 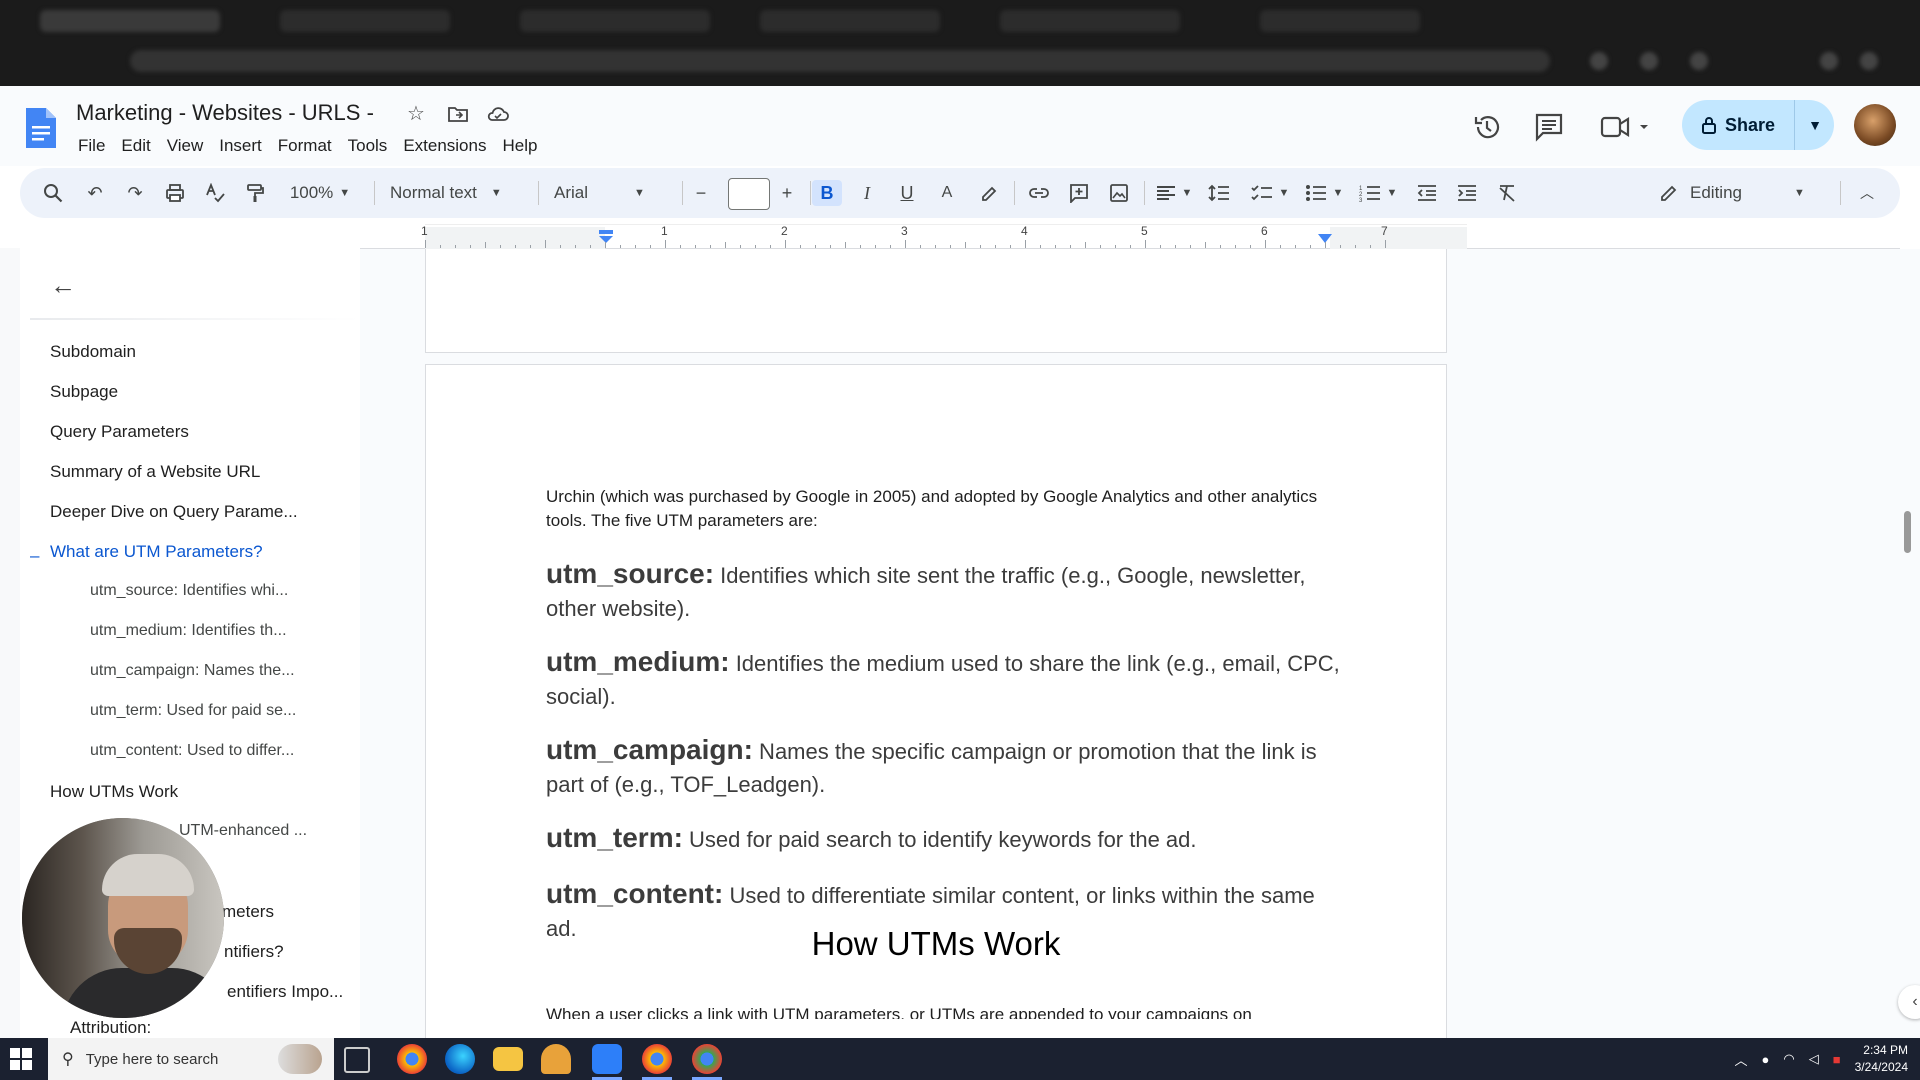 I want to click on share-button: Share ▼, so click(x=1758, y=125).